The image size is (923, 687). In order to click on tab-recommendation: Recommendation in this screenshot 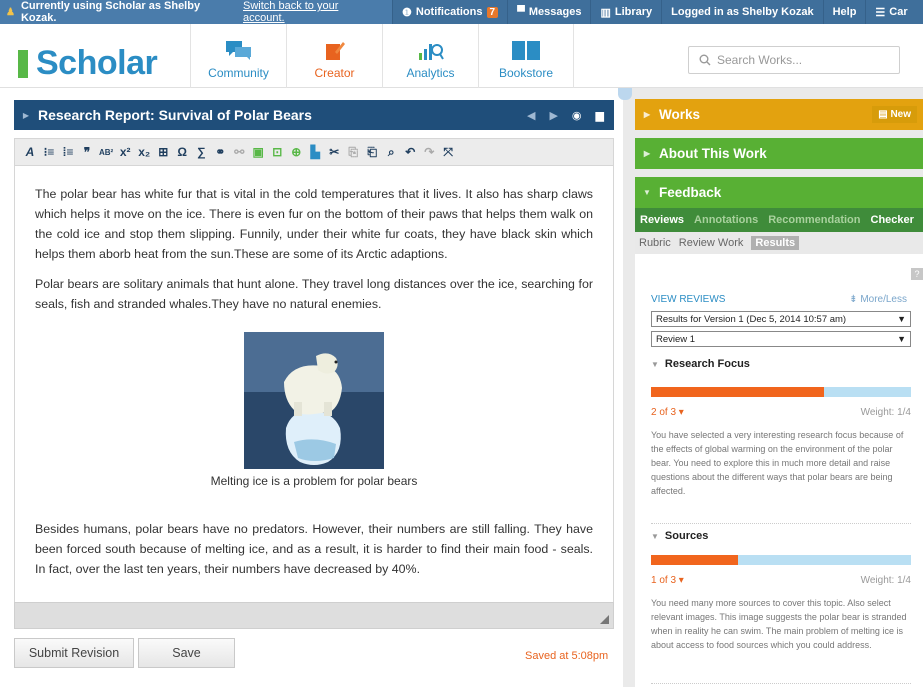, I will do `click(814, 220)`.